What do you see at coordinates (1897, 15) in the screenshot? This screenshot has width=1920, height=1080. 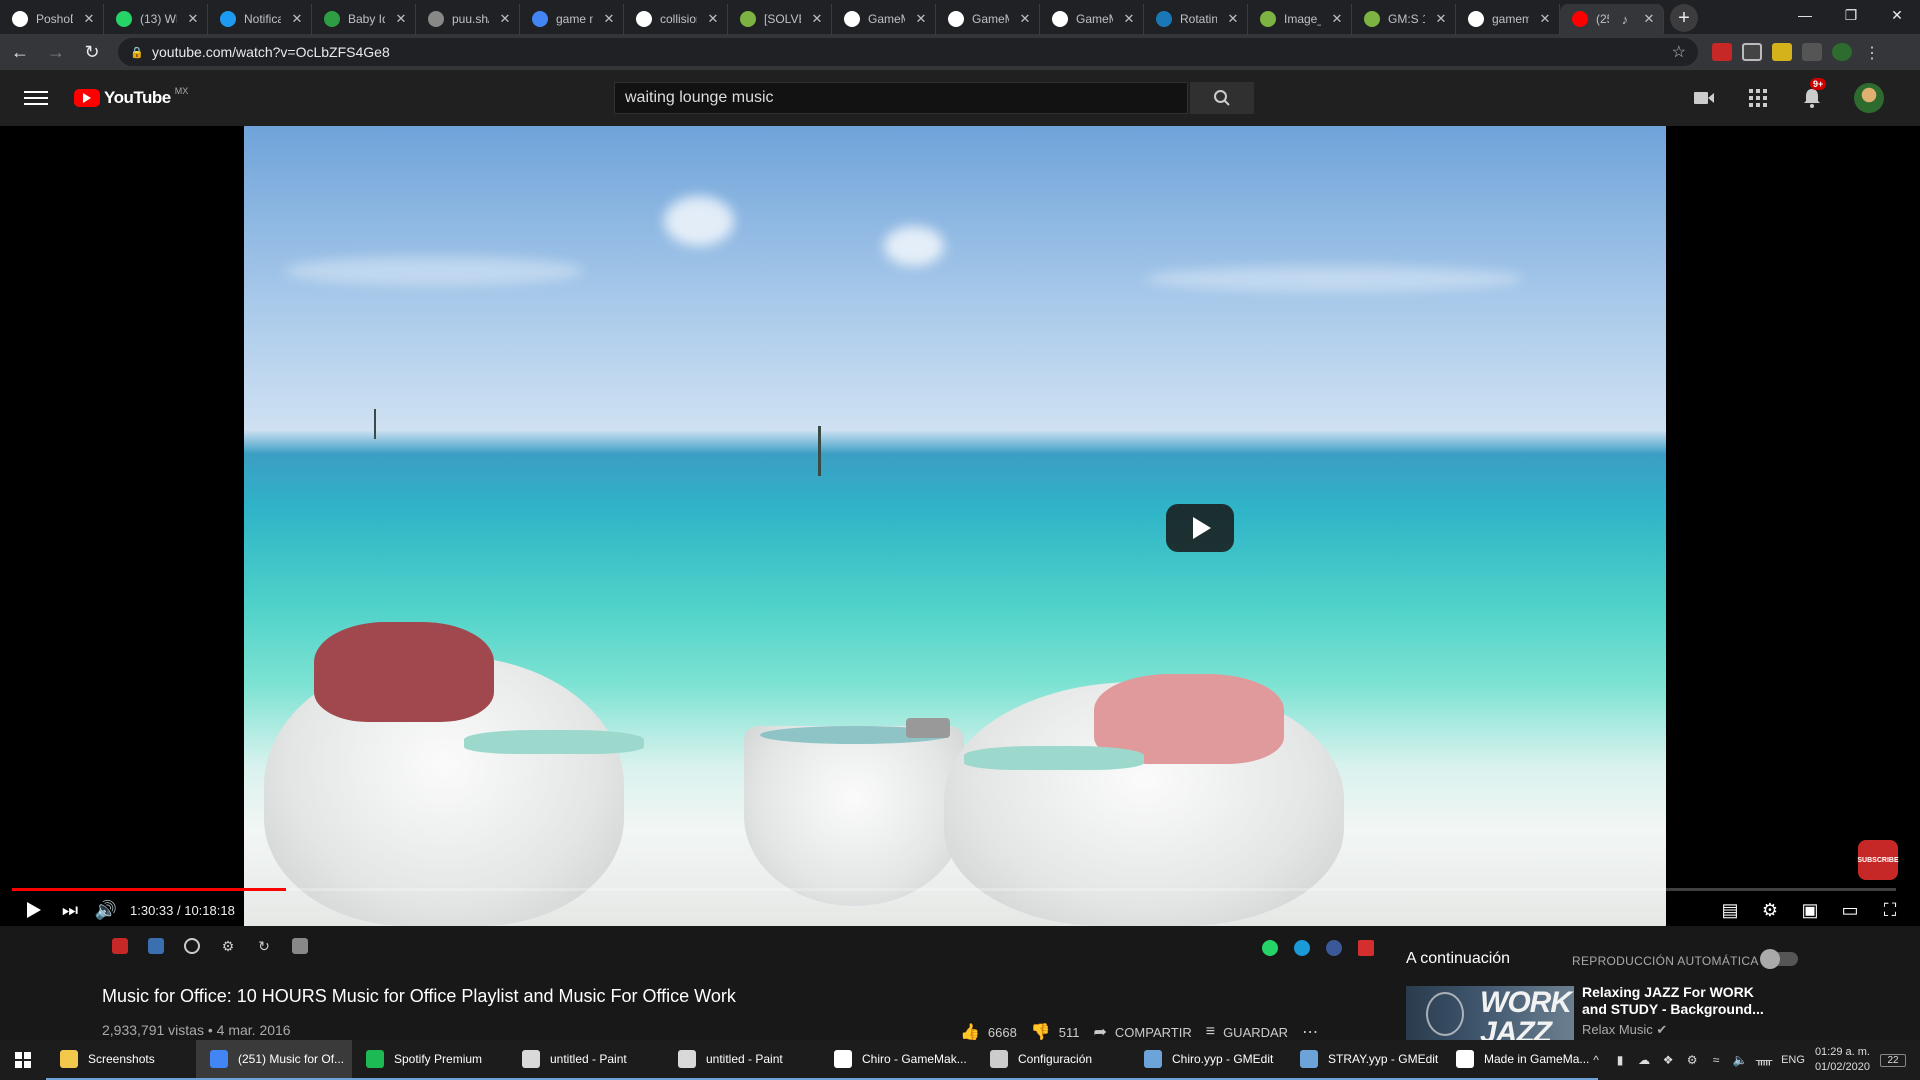 I see `close-window-icon: ✕` at bounding box center [1897, 15].